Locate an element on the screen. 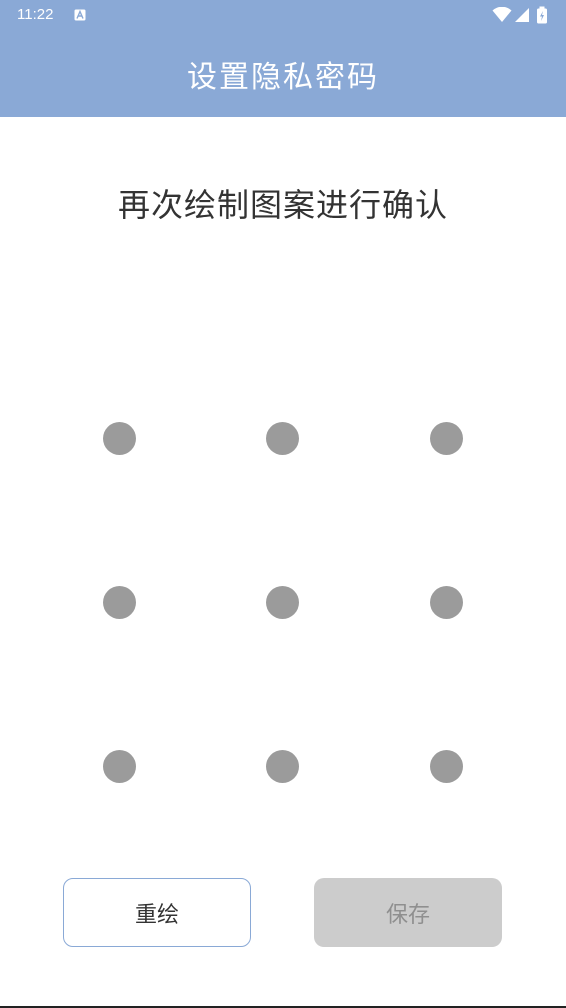 The width and height of the screenshot is (566, 1008). status-bar: 11:22 is located at coordinates (283, 15).